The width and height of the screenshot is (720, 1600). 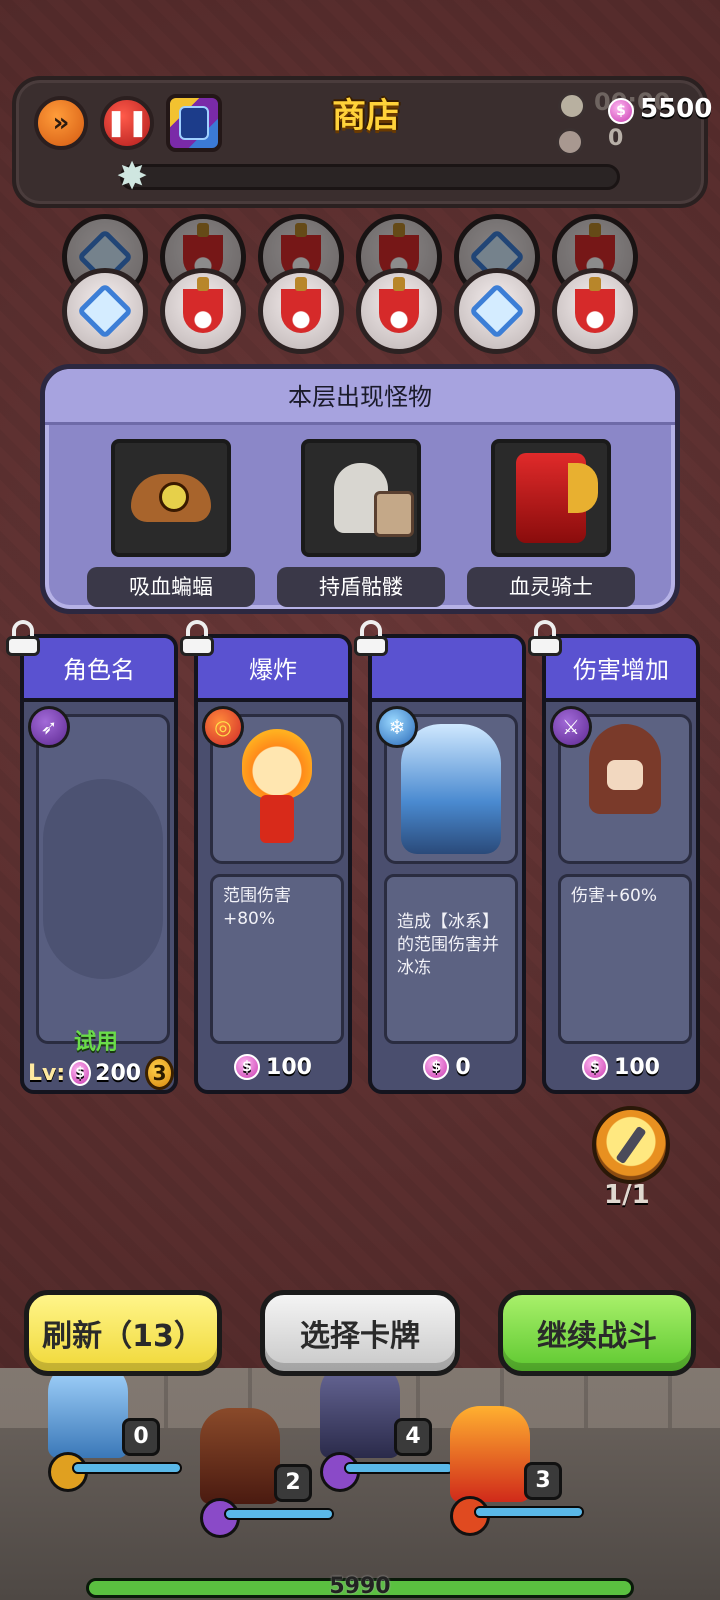 I want to click on card-deck-icon, so click(x=194, y=123).